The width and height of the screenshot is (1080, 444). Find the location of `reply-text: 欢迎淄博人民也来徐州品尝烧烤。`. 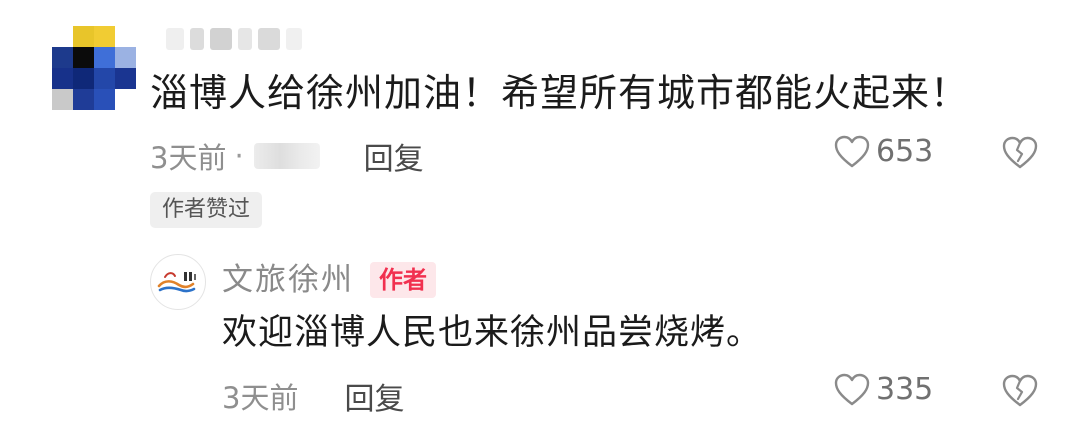

reply-text: 欢迎淄博人民也来徐州品尝烧烤。 is located at coordinates (492, 333).